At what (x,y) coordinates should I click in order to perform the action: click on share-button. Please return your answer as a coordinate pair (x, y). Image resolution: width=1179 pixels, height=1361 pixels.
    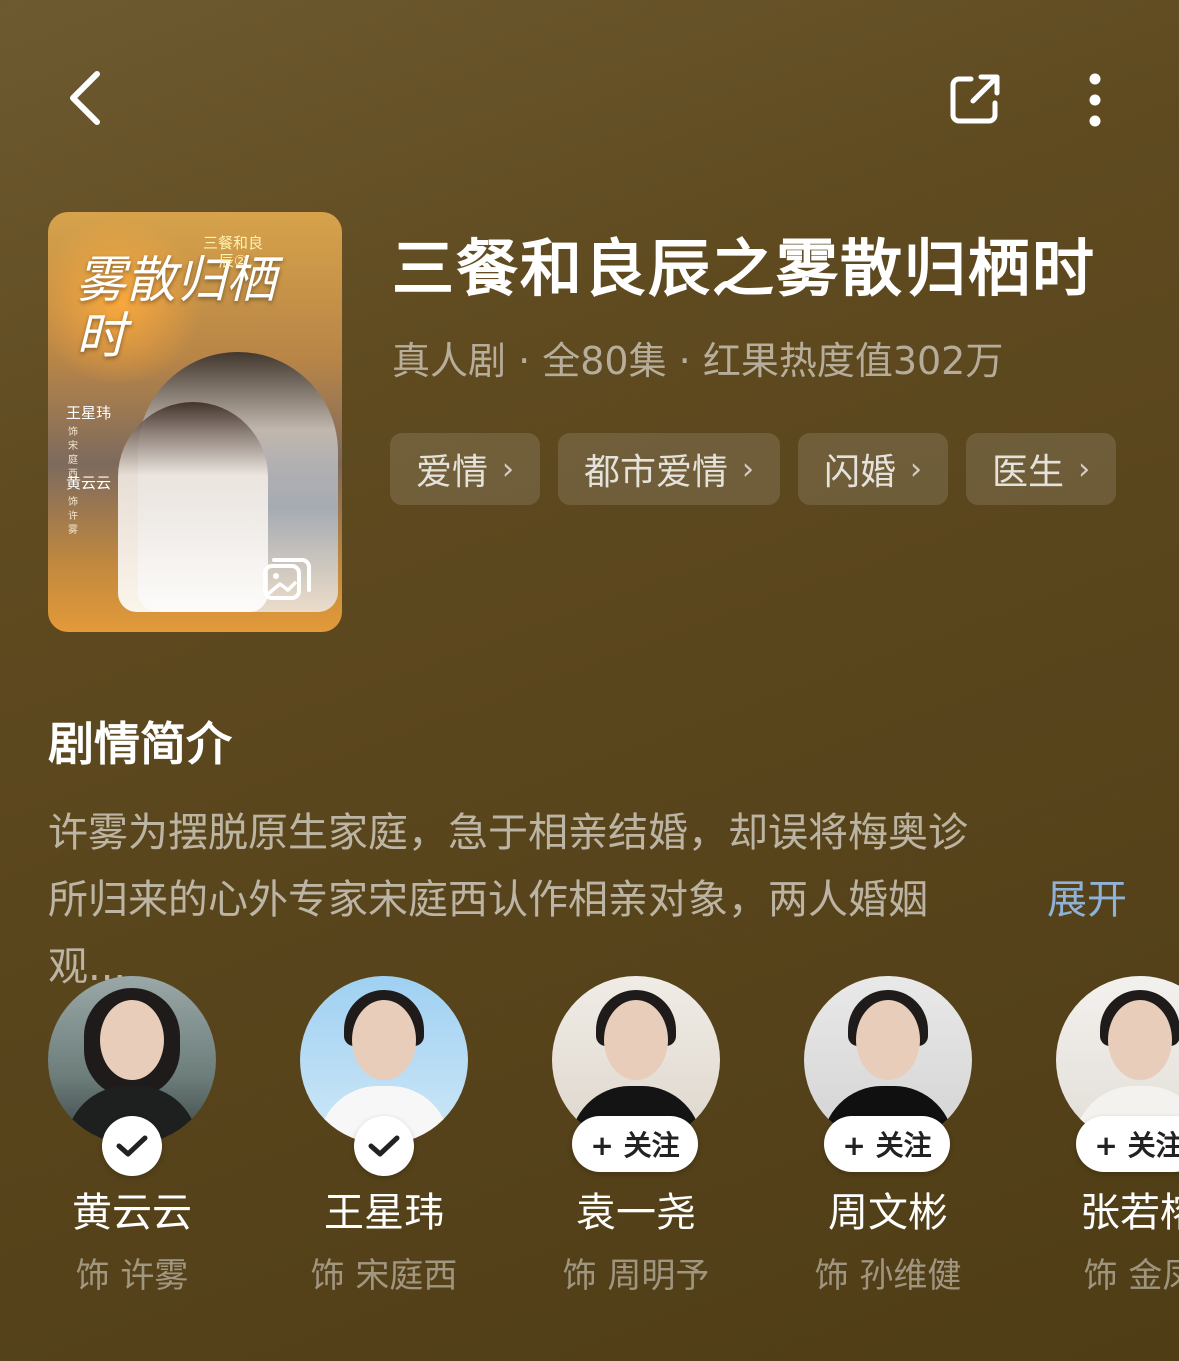
    Looking at the image, I should click on (975, 99).